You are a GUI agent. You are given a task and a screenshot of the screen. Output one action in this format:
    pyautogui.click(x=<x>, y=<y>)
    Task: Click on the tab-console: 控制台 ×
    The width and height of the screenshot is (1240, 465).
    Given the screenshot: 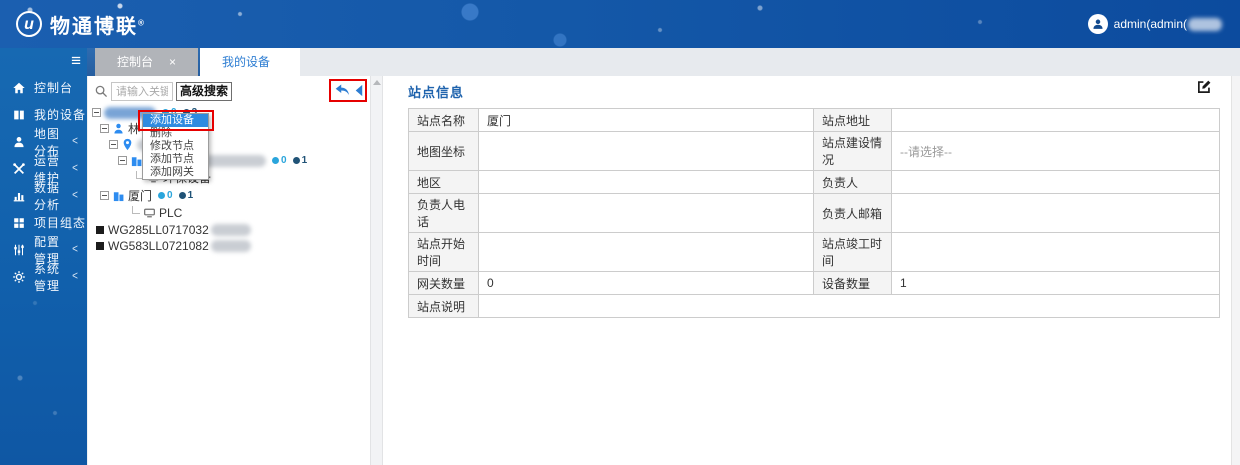 What is the action you would take?
    pyautogui.click(x=146, y=62)
    